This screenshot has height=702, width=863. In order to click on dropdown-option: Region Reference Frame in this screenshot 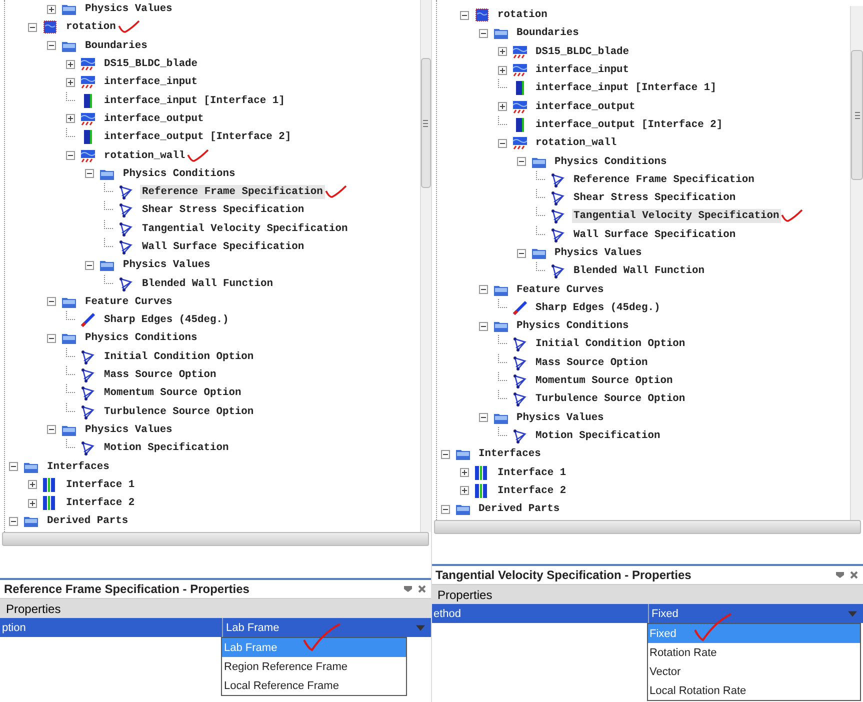, I will do `click(286, 666)`.